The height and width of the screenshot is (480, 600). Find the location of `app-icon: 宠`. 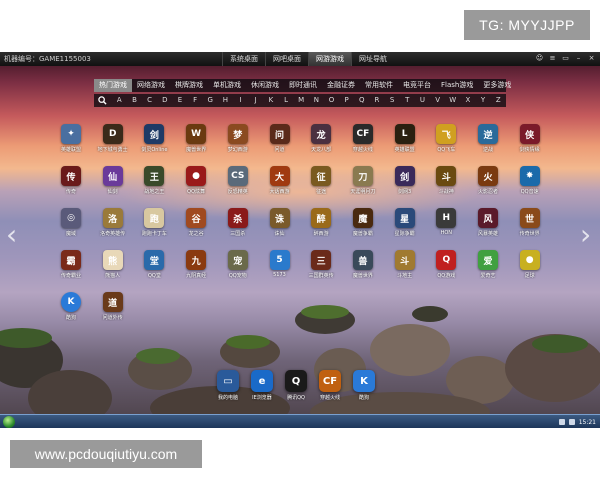

app-icon: 宠 is located at coordinates (237, 260).